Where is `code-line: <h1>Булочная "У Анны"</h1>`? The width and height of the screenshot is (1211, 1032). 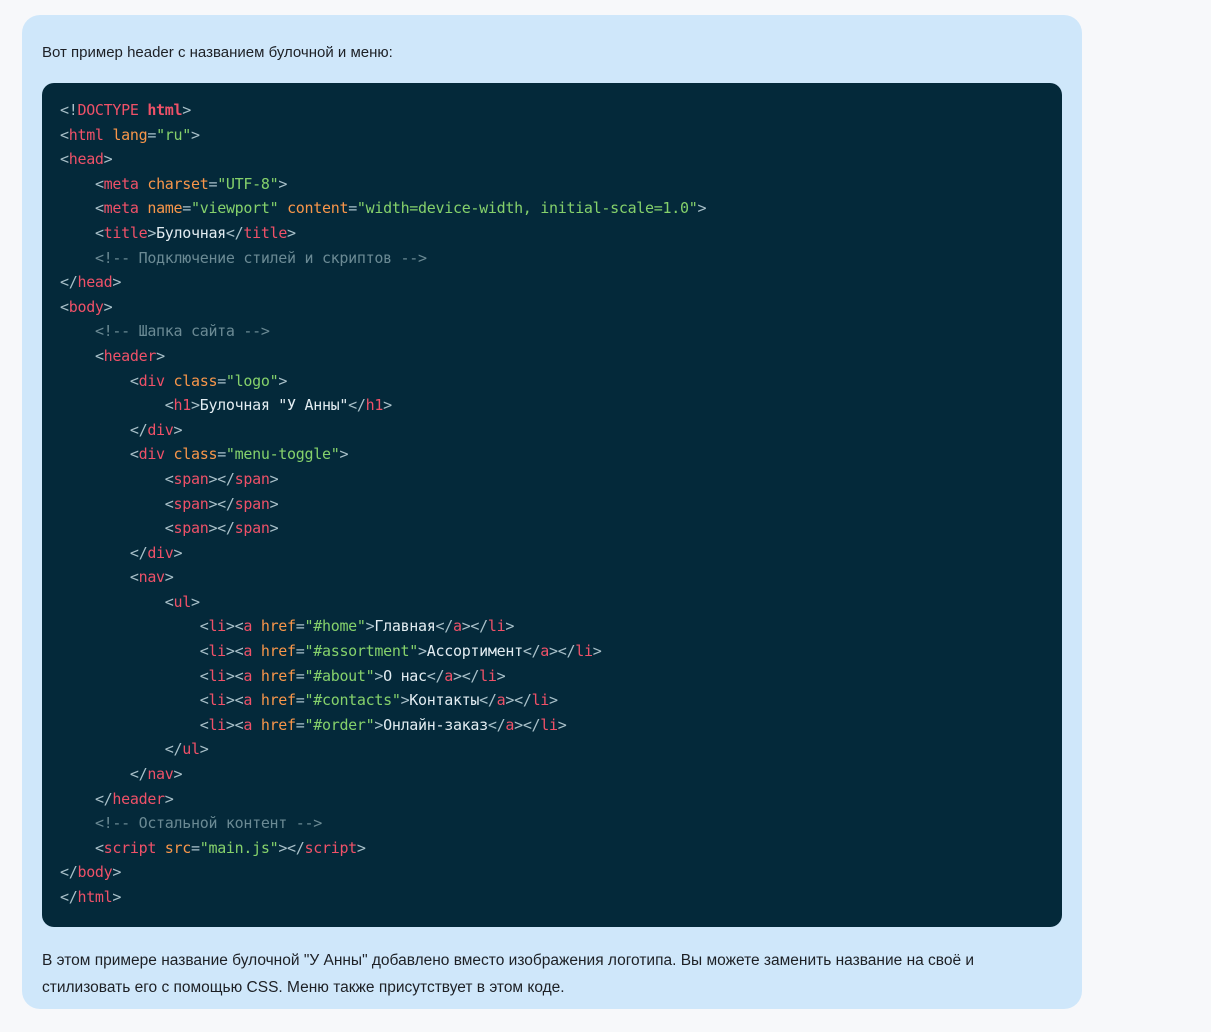
code-line: <h1>Булочная "У Анны"</h1> is located at coordinates (278, 405).